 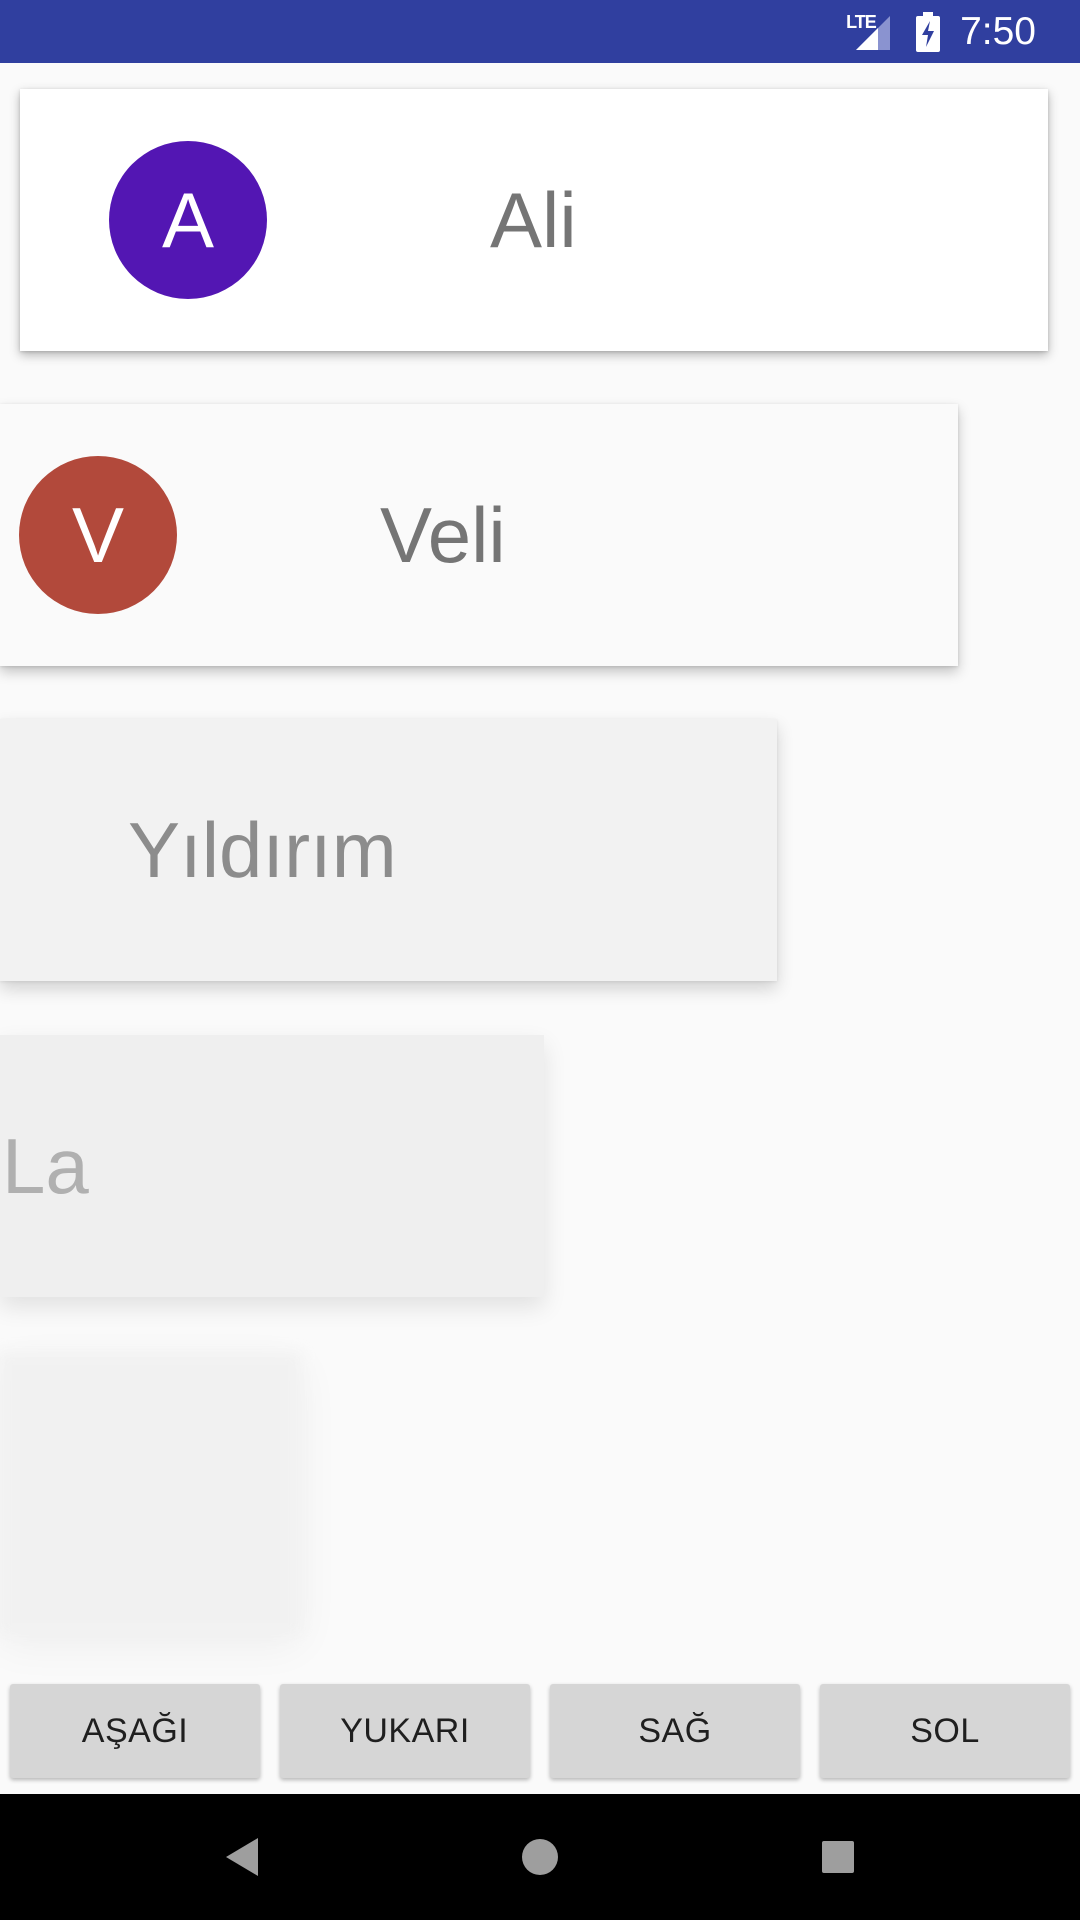 I want to click on lte-signal-icon: LTE, so click(x=870, y=32).